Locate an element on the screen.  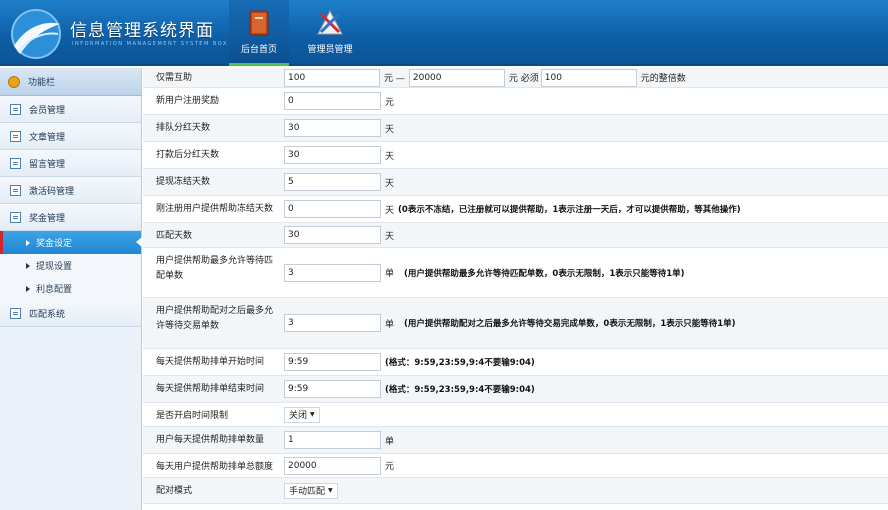
time-limit-select: 关闭 ▼ is located at coordinates (302, 414).